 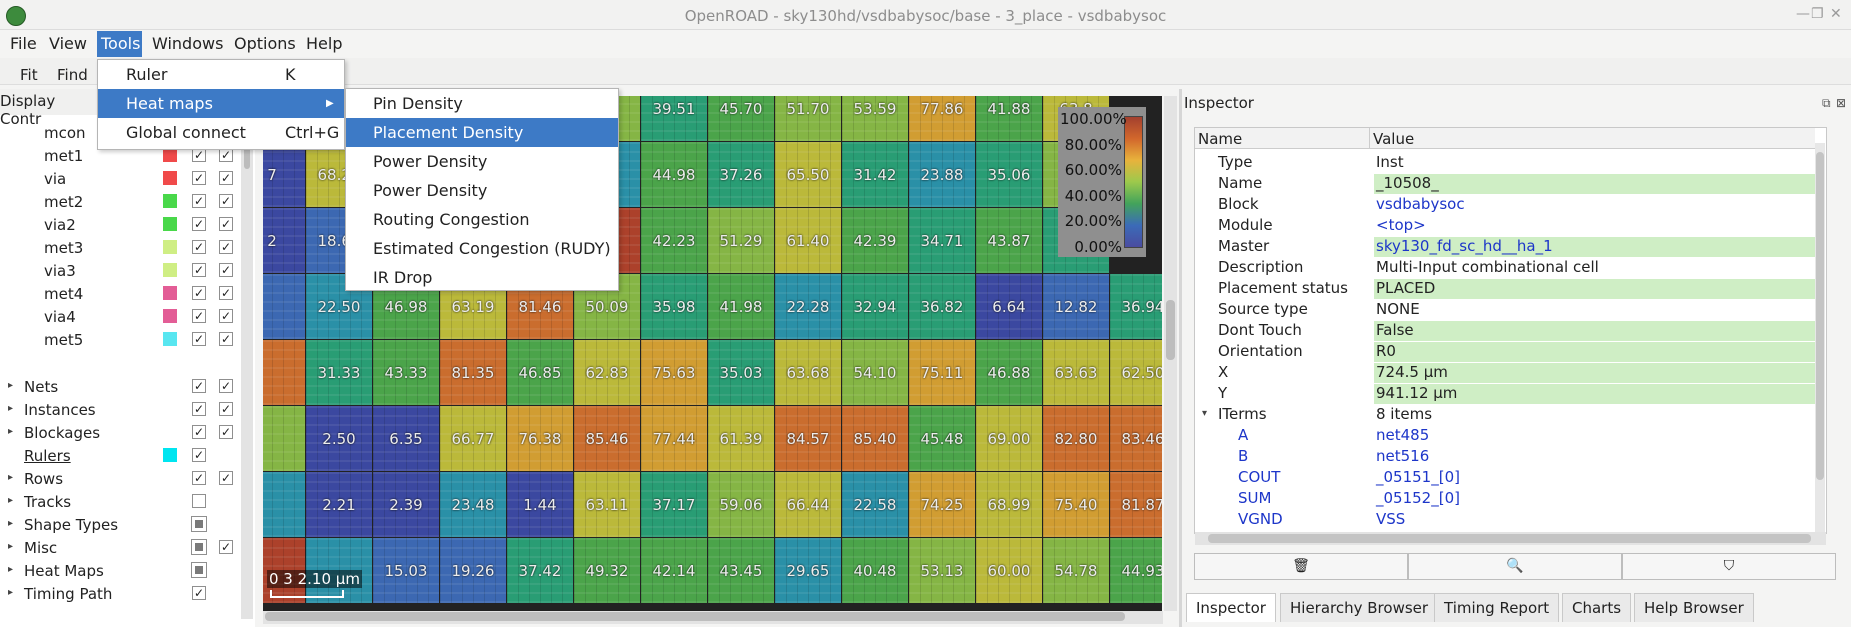 I want to click on inspector-row-b: Bnet516, so click(x=1509, y=456).